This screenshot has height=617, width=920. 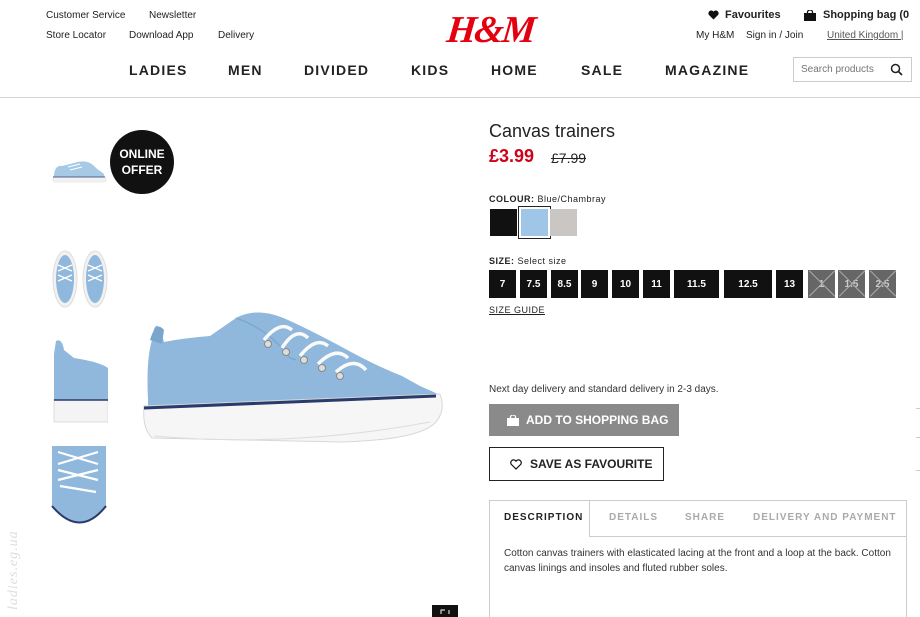 What do you see at coordinates (882, 284) in the screenshot?
I see `size-option-2-5-unavailable: 2.5` at bounding box center [882, 284].